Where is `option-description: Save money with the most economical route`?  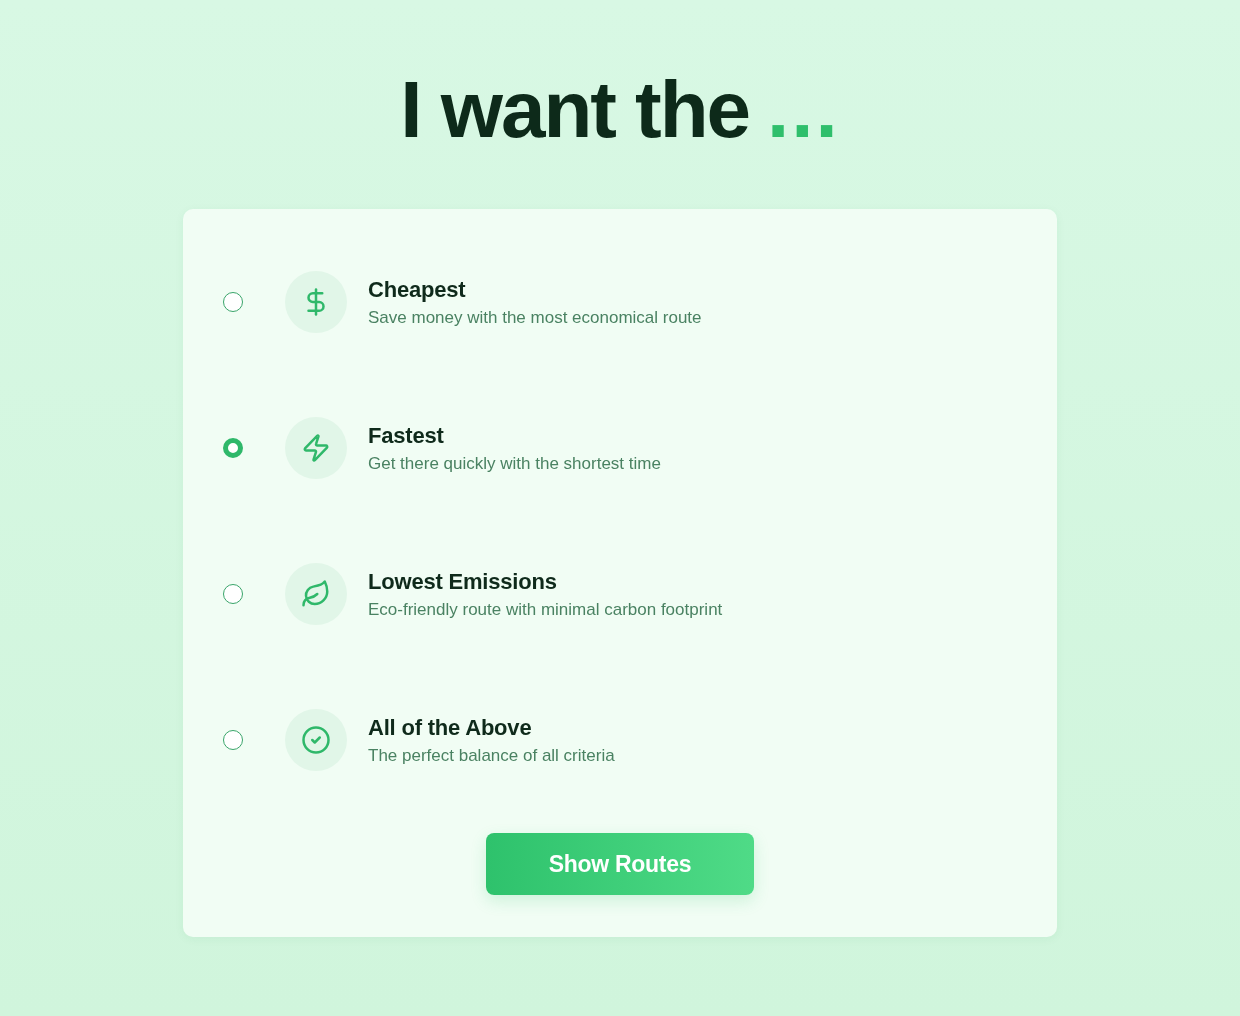
option-description: Save money with the most economical route is located at coordinates (535, 317).